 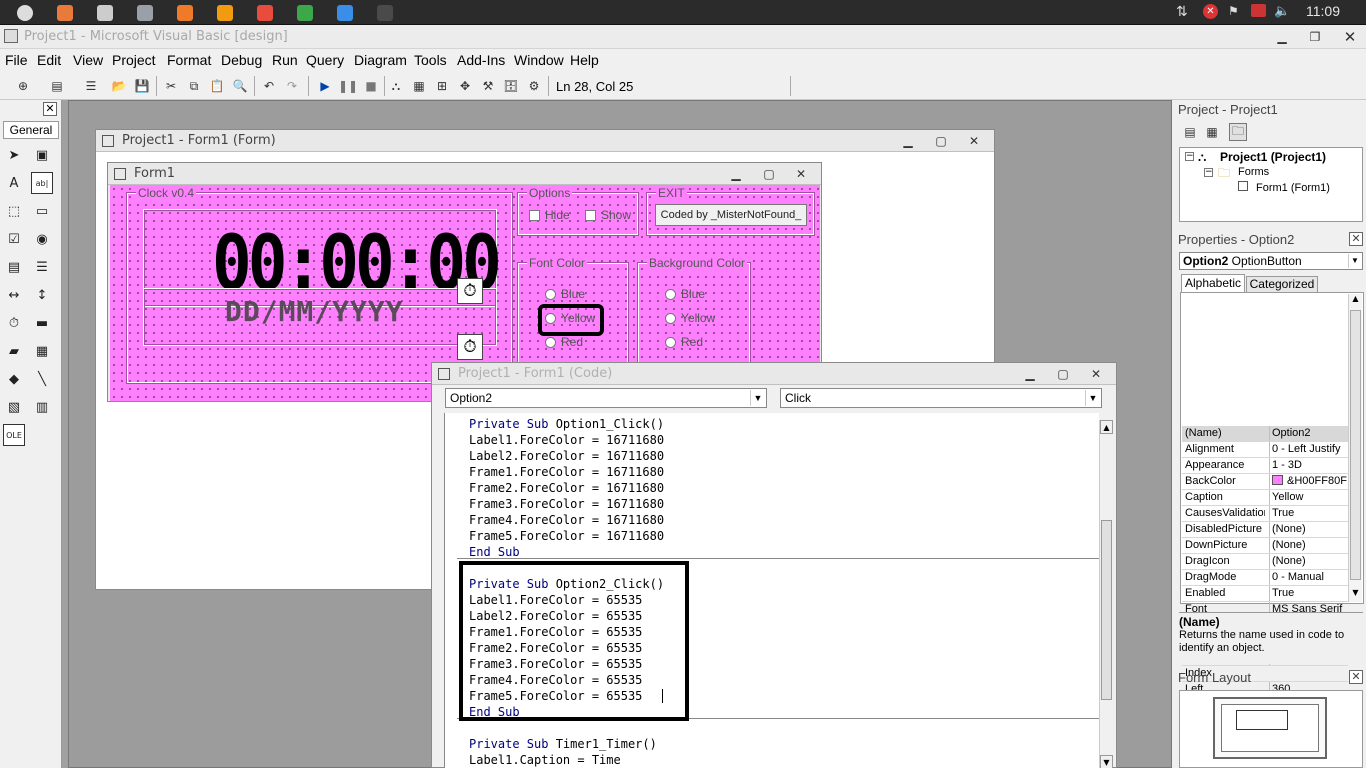 I want to click on optionbutton-tool-icon: ◉, so click(x=42, y=239).